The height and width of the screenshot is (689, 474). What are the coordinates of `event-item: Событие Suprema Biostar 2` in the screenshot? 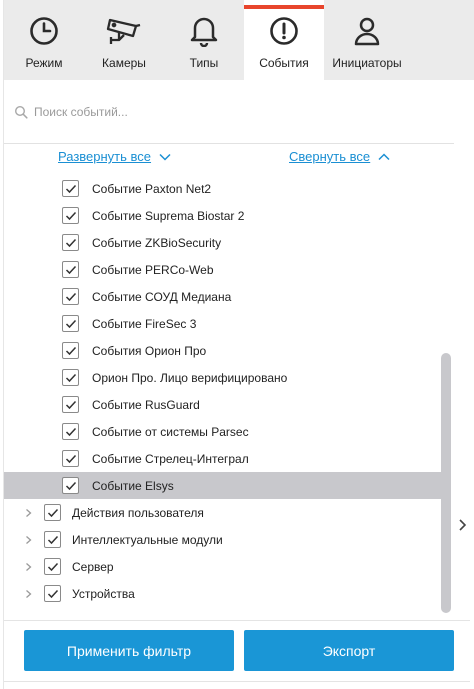 It's located at (224, 215).